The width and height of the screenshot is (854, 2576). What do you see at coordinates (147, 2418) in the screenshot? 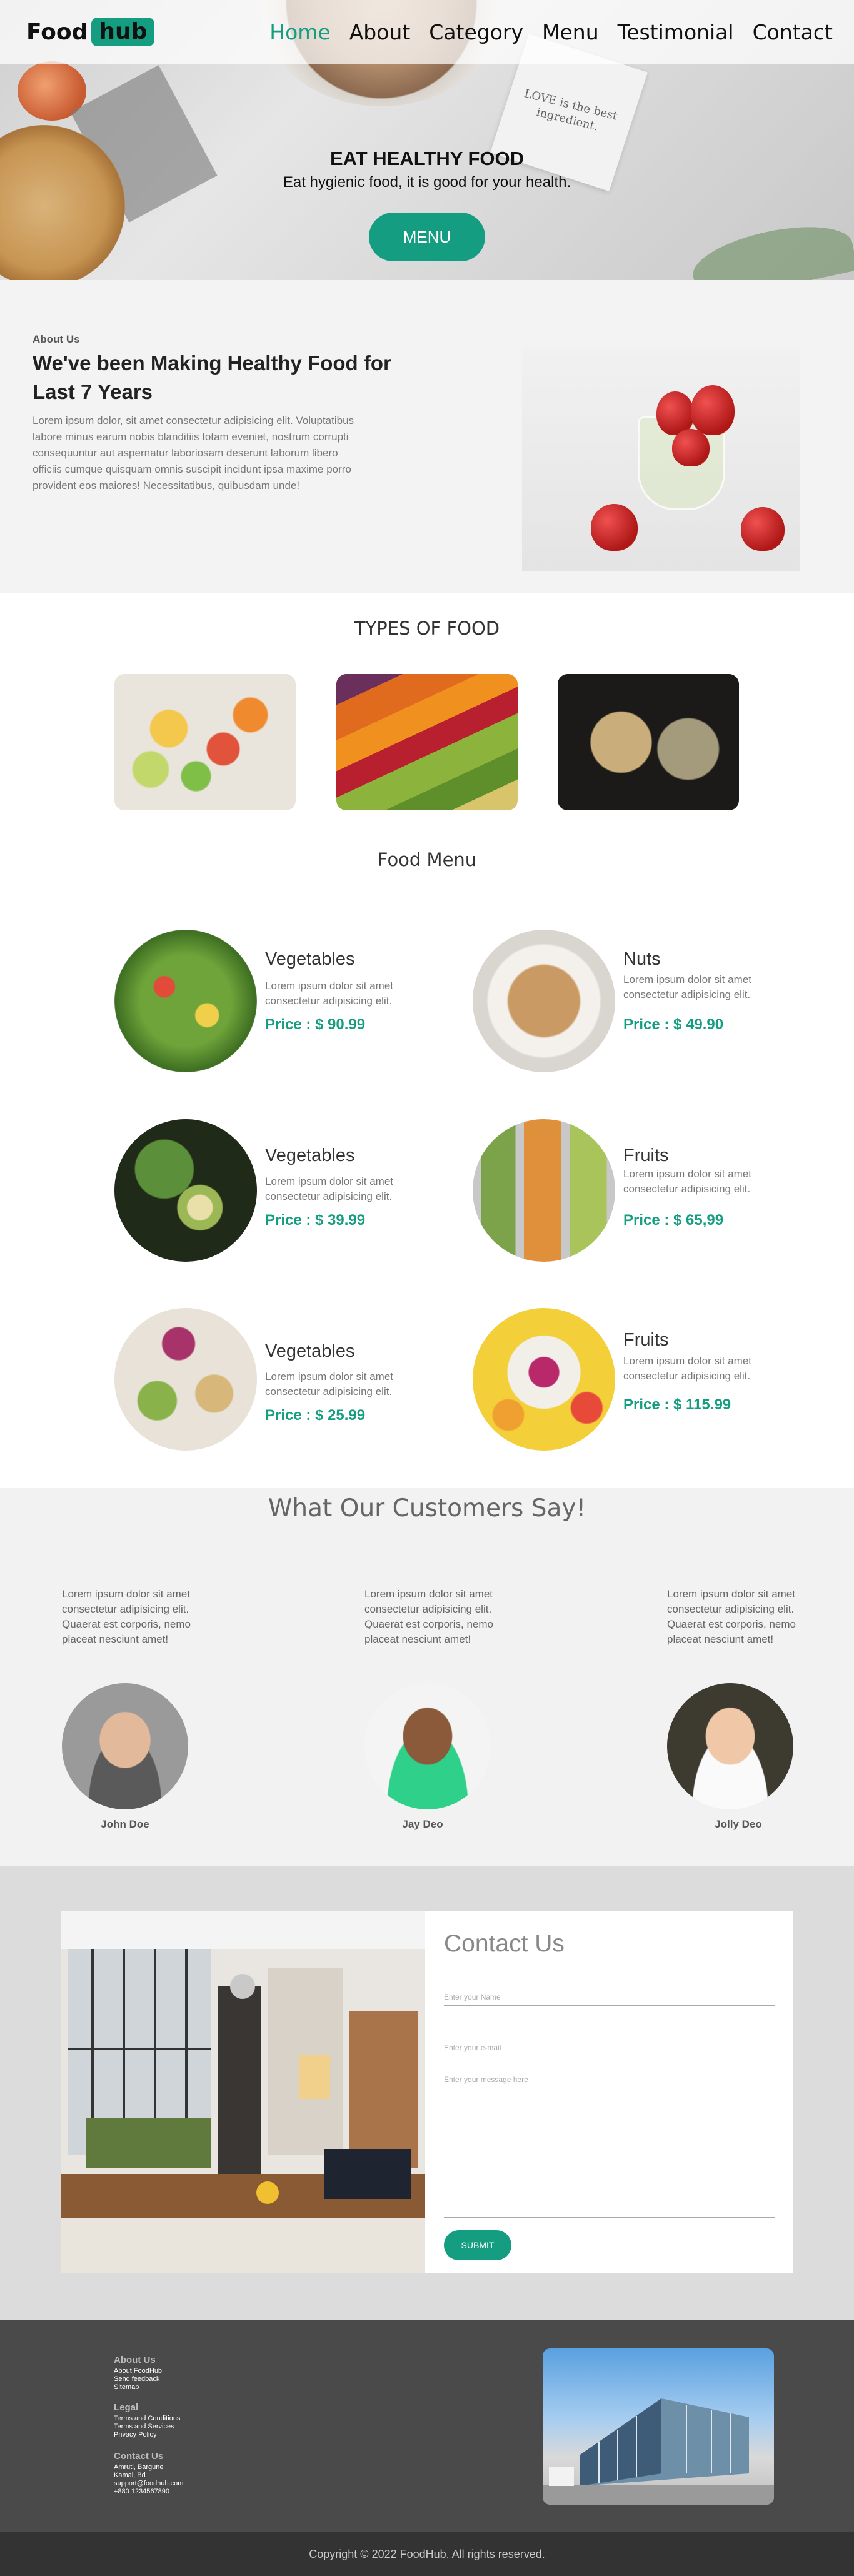
I see `footer-link: Terms and Conditions` at bounding box center [147, 2418].